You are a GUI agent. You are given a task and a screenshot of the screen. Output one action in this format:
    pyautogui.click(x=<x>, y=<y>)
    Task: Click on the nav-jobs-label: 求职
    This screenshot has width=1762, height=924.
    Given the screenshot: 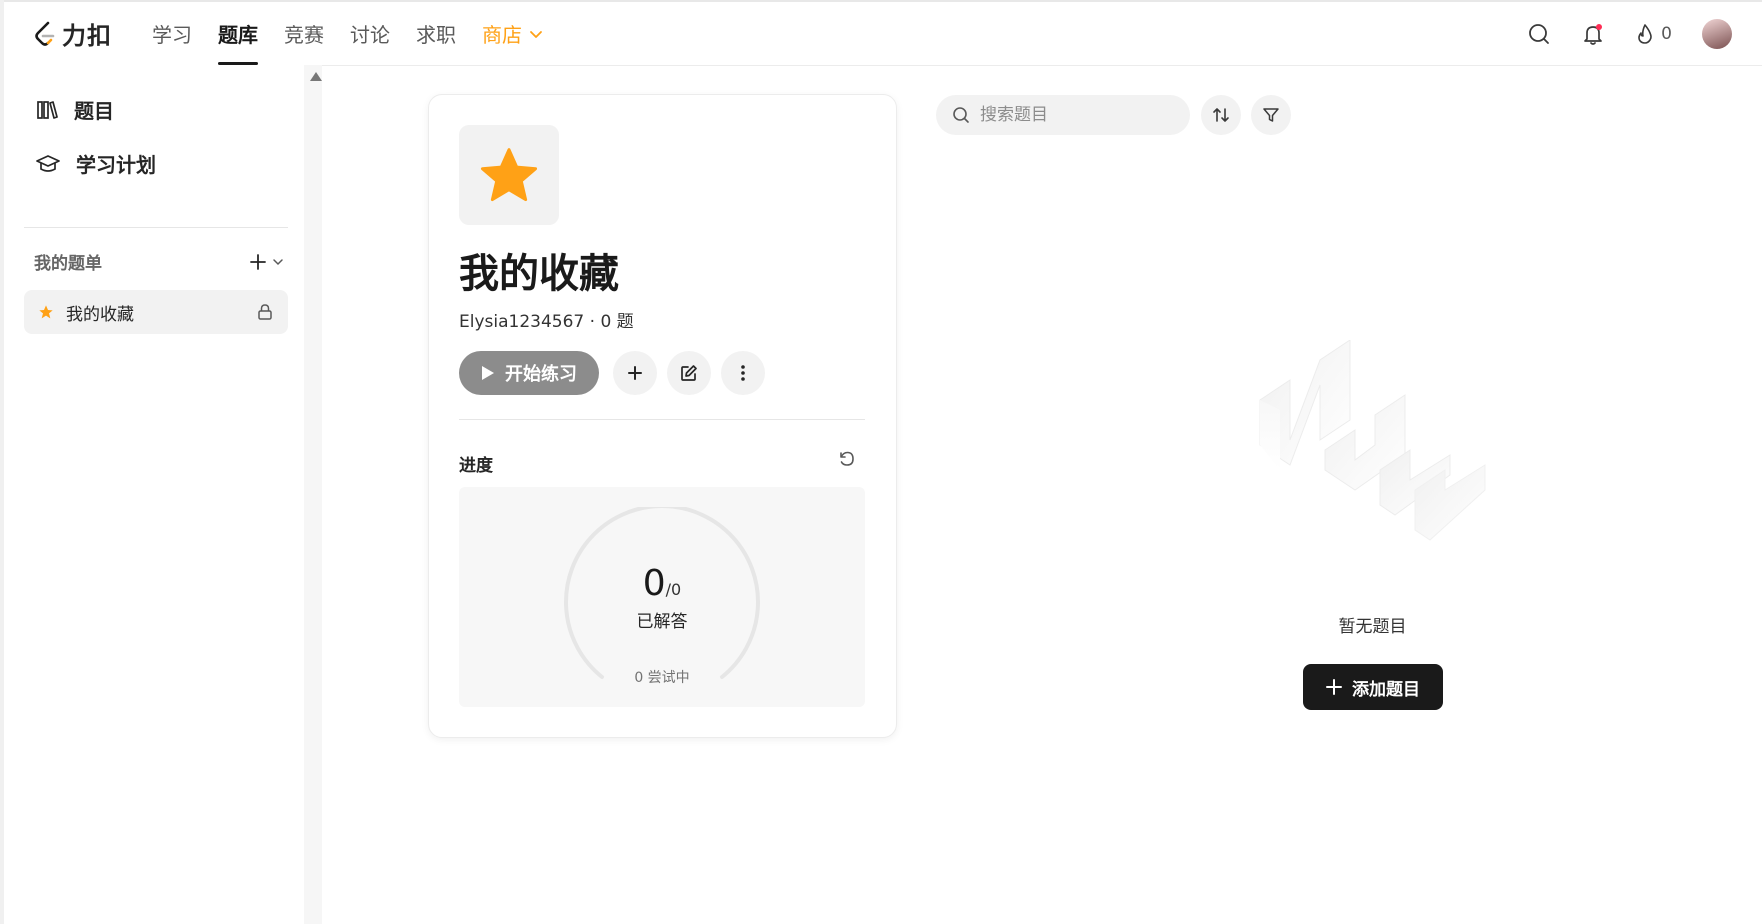 What is the action you would take?
    pyautogui.click(x=436, y=35)
    